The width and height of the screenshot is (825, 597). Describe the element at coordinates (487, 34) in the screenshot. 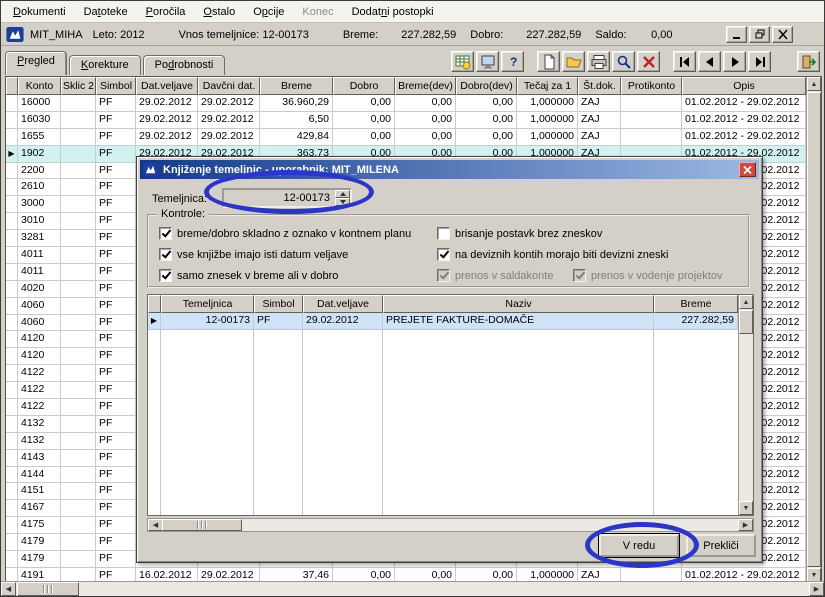

I see `dobro-label: Dobro:` at that location.